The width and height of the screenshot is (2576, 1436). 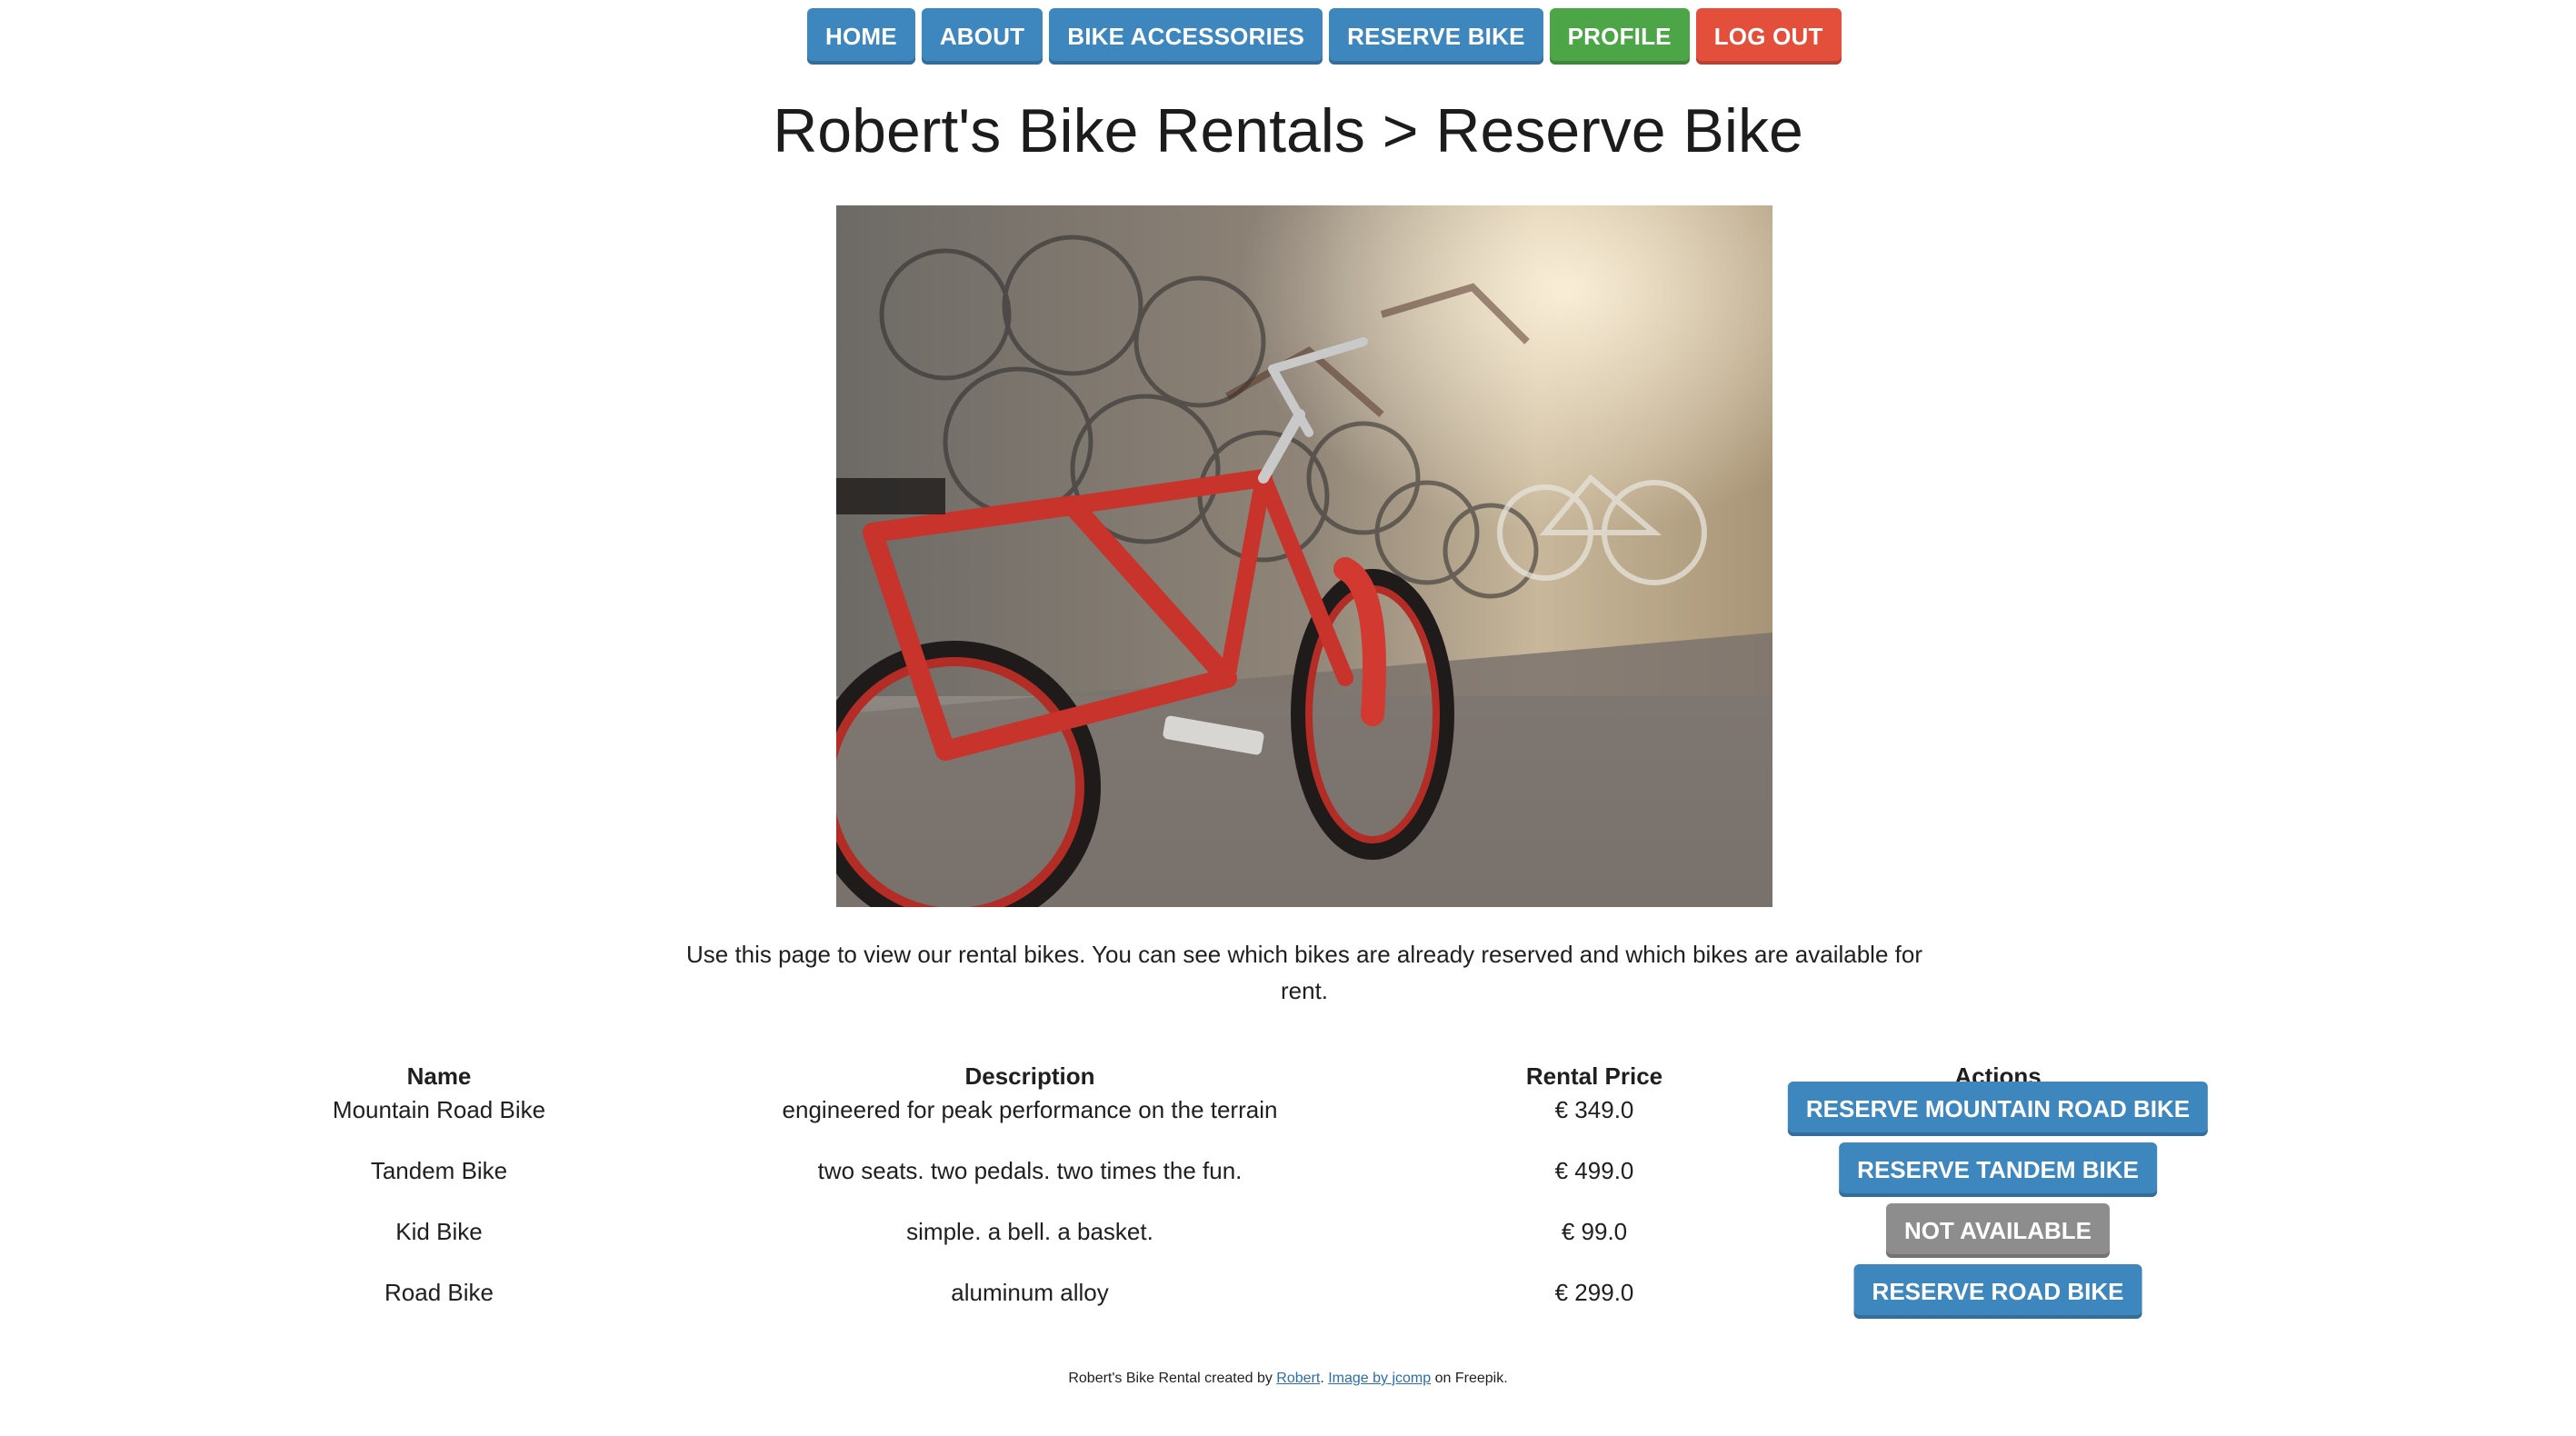 What do you see at coordinates (1379, 1378) in the screenshot?
I see `image-credit-link: Image by jcomp` at bounding box center [1379, 1378].